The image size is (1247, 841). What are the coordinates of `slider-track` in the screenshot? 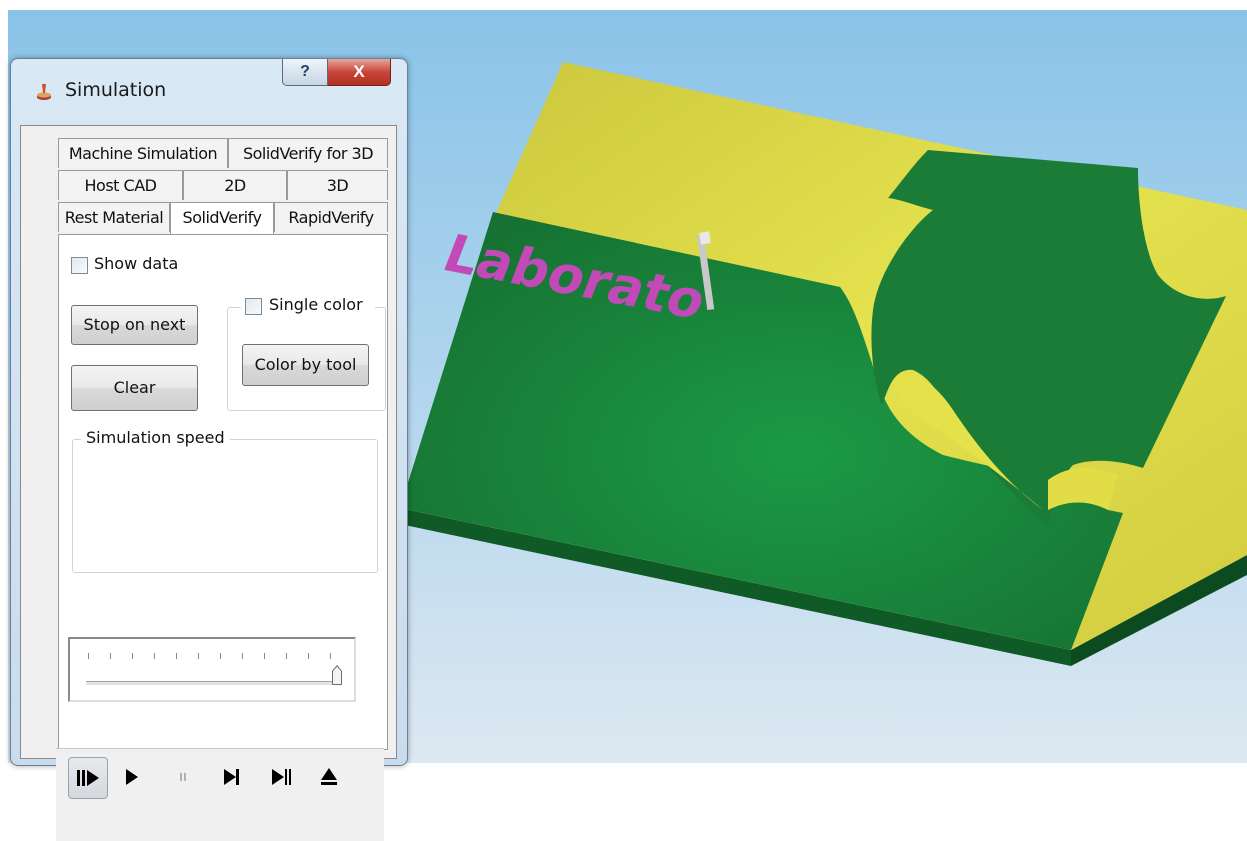 It's located at (212, 683).